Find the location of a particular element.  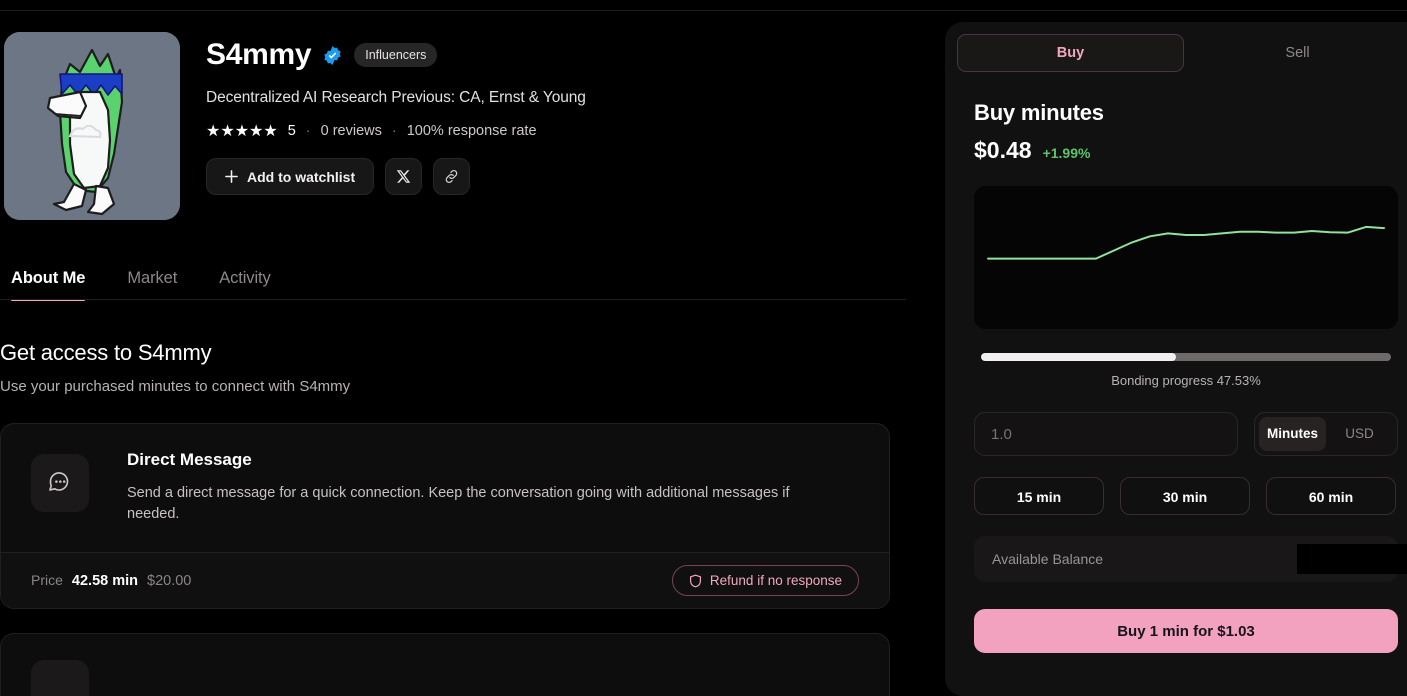

token-price: $0.48 is located at coordinates (1003, 150).